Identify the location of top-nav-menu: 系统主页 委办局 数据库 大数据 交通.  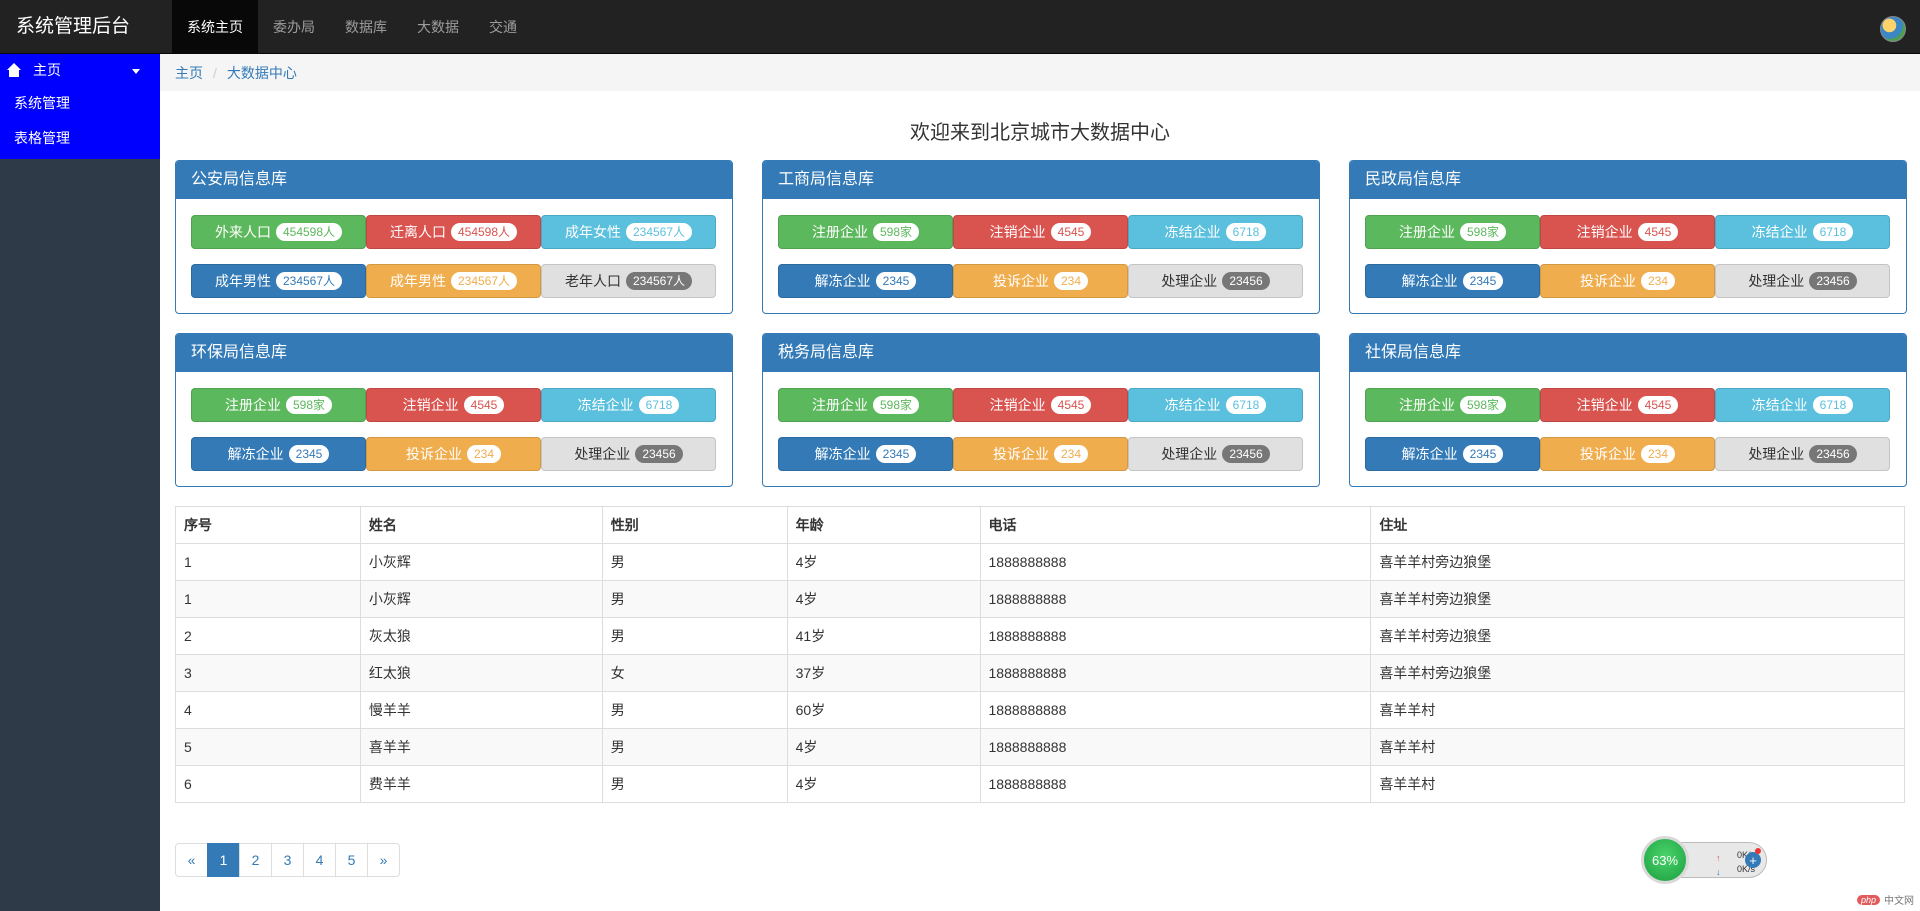
(352, 26).